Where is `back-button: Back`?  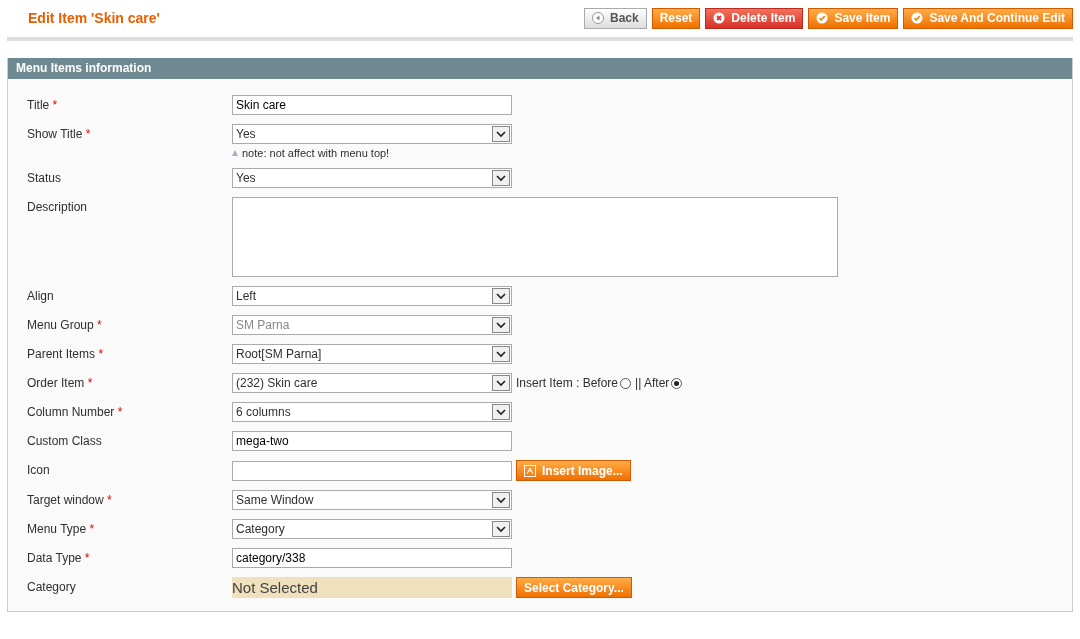 back-button: Back is located at coordinates (615, 18).